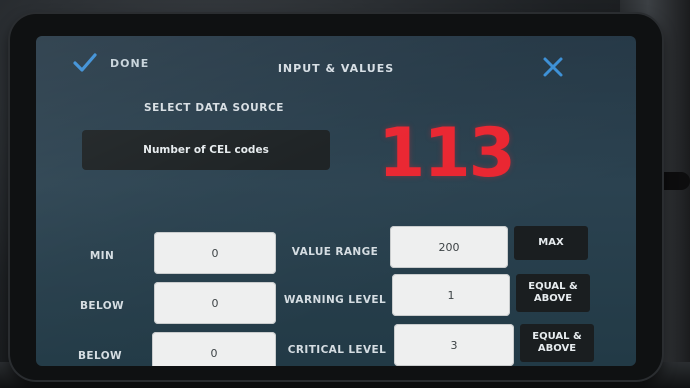 Image resolution: width=690 pixels, height=388 pixels. Describe the element at coordinates (214, 349) in the screenshot. I see `critical-below-input: 0` at that location.